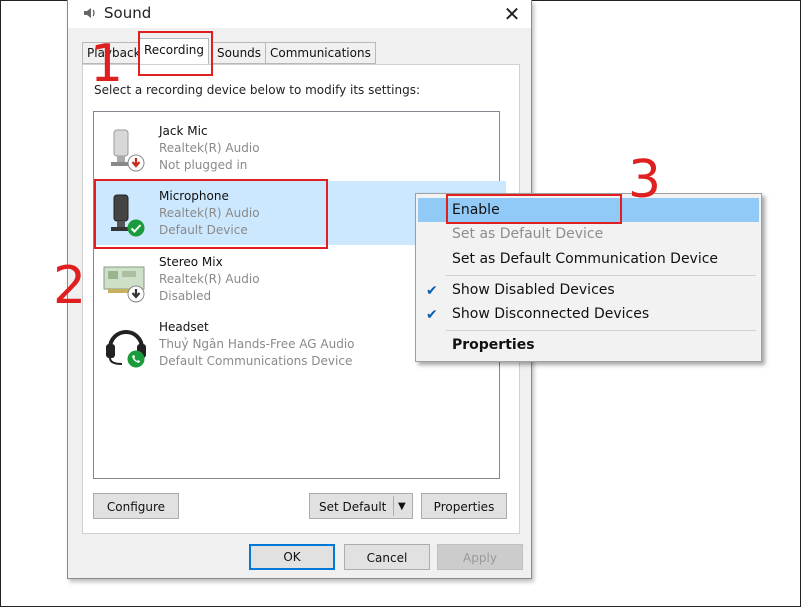 The height and width of the screenshot is (607, 801). What do you see at coordinates (128, 13) in the screenshot?
I see `window-title: Sound` at bounding box center [128, 13].